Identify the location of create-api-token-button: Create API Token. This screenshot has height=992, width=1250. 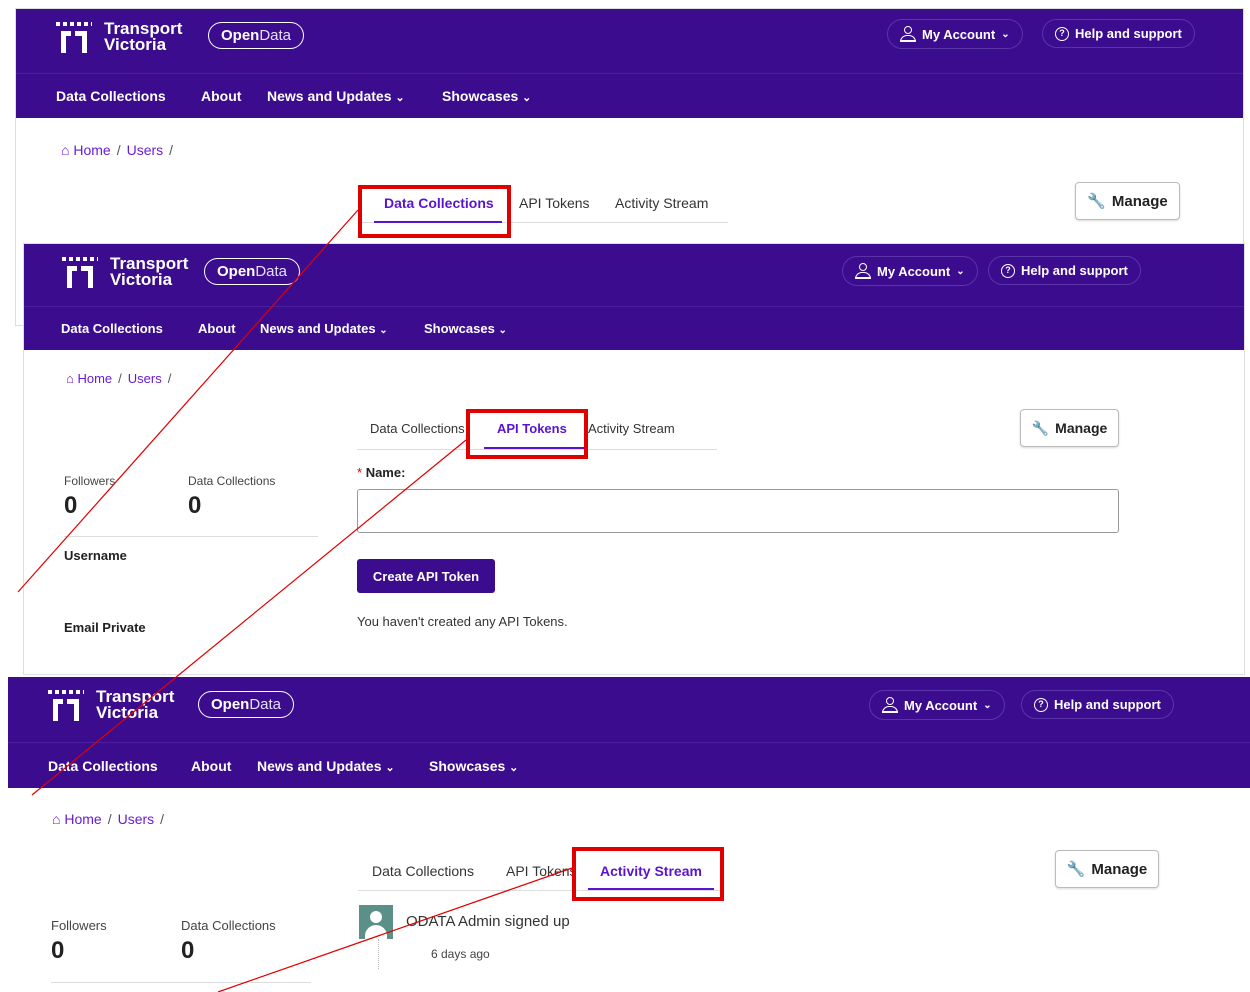
(426, 576).